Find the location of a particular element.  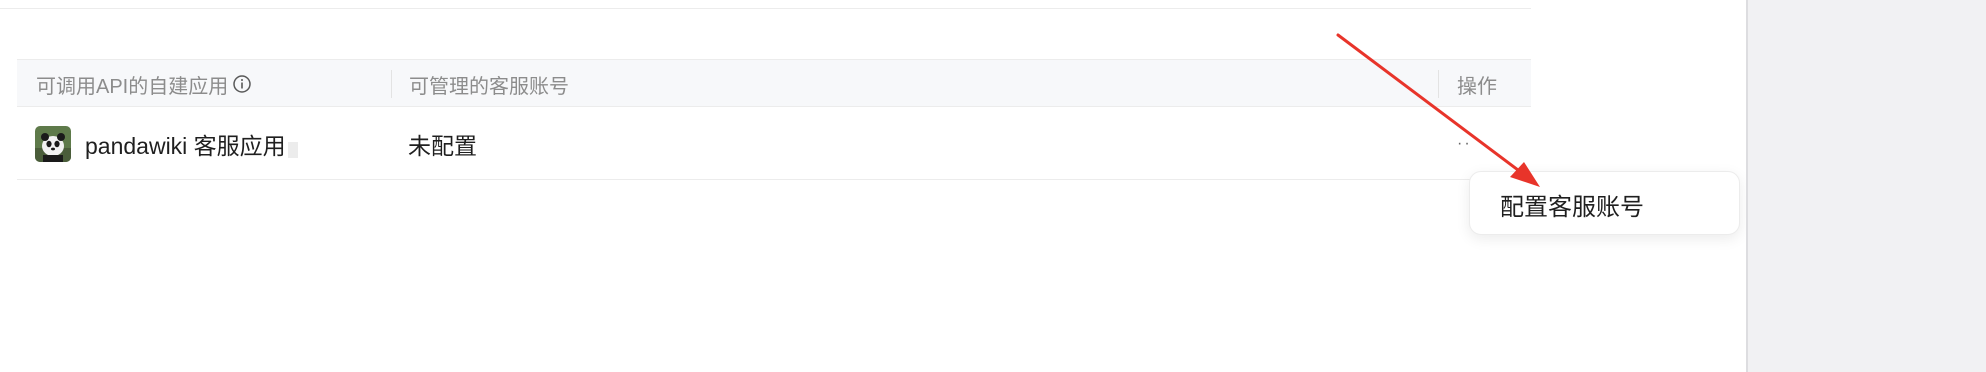

column-header-actions: 操作 is located at coordinates (1477, 86).